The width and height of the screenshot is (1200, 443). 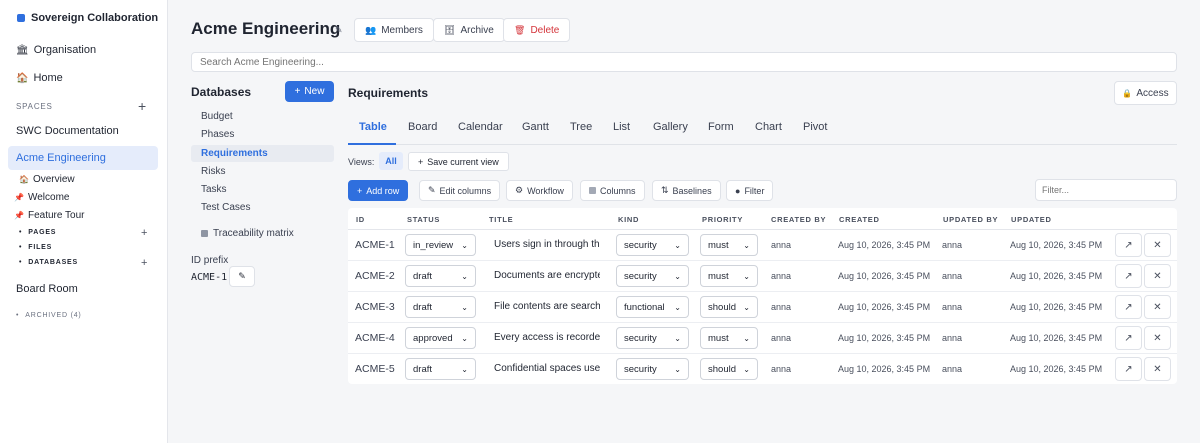 I want to click on sidebar-item-welcome: 📌 Welcome, so click(x=41, y=197).